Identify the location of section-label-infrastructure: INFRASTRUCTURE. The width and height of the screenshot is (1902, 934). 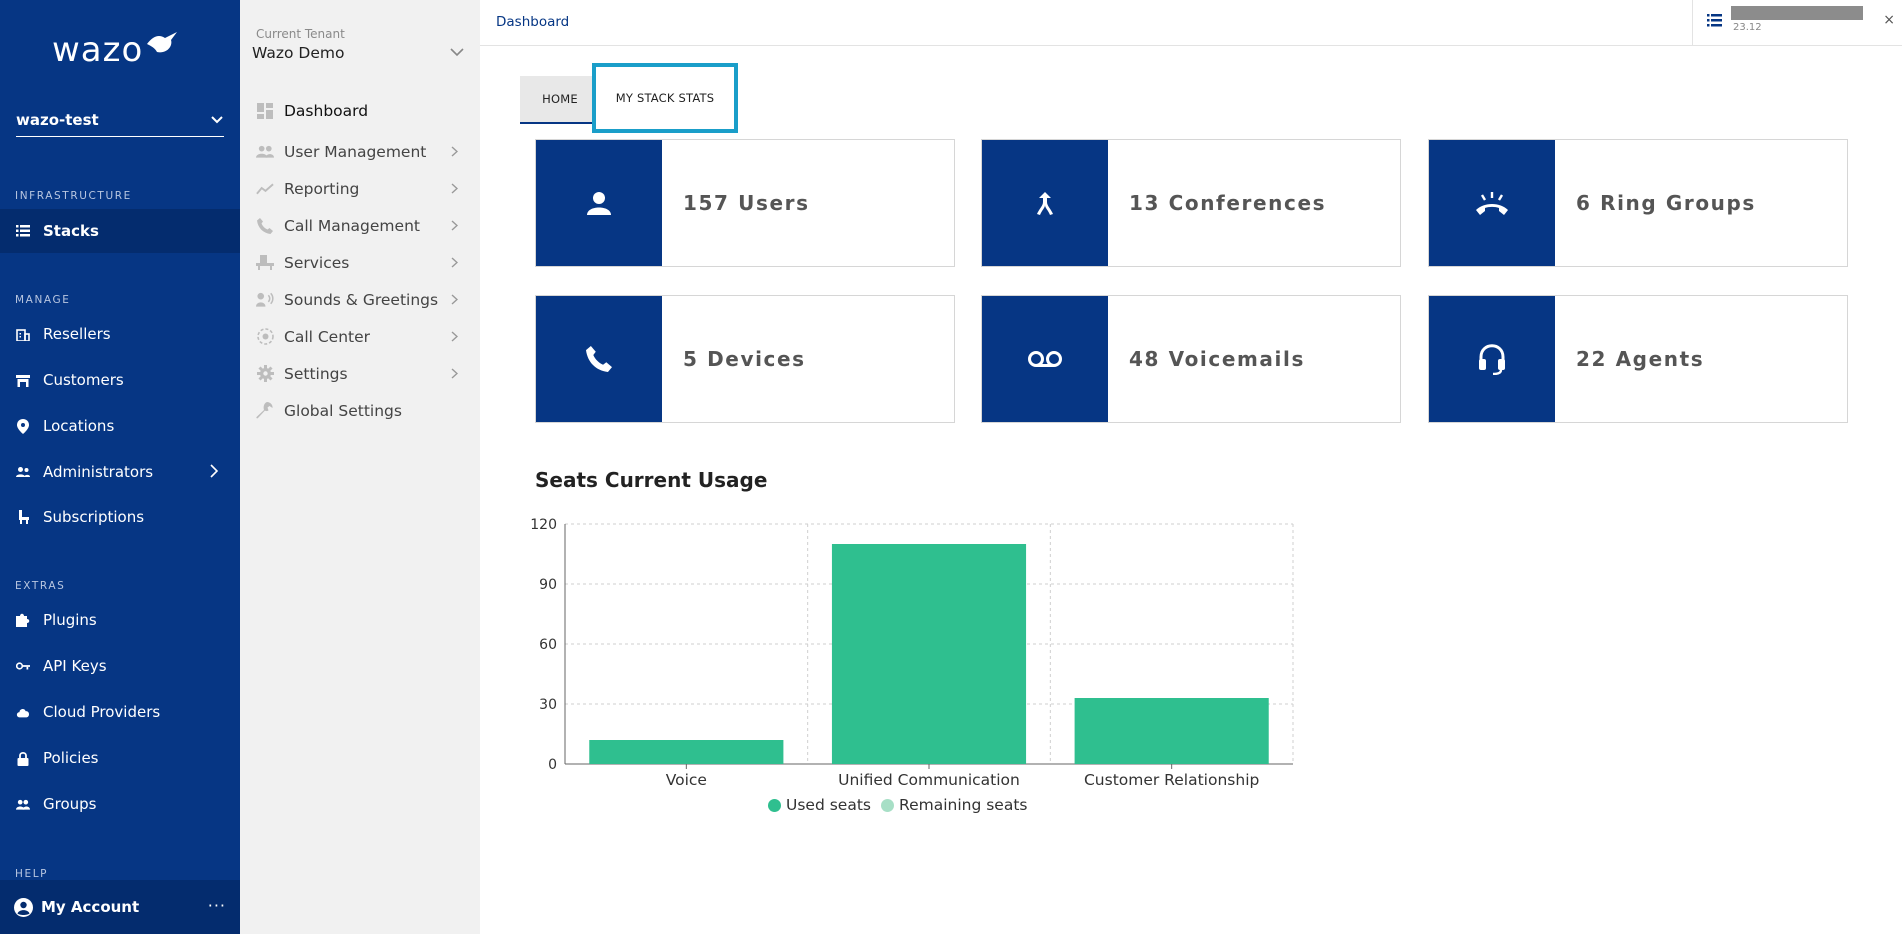
(73, 196).